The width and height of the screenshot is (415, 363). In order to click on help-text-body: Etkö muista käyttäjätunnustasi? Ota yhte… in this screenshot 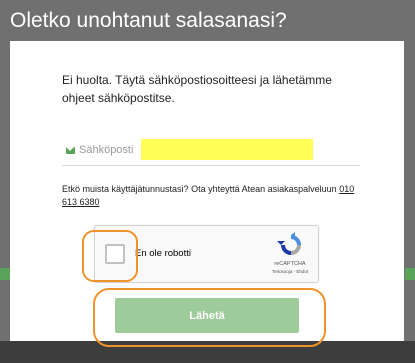, I will do `click(199, 189)`.